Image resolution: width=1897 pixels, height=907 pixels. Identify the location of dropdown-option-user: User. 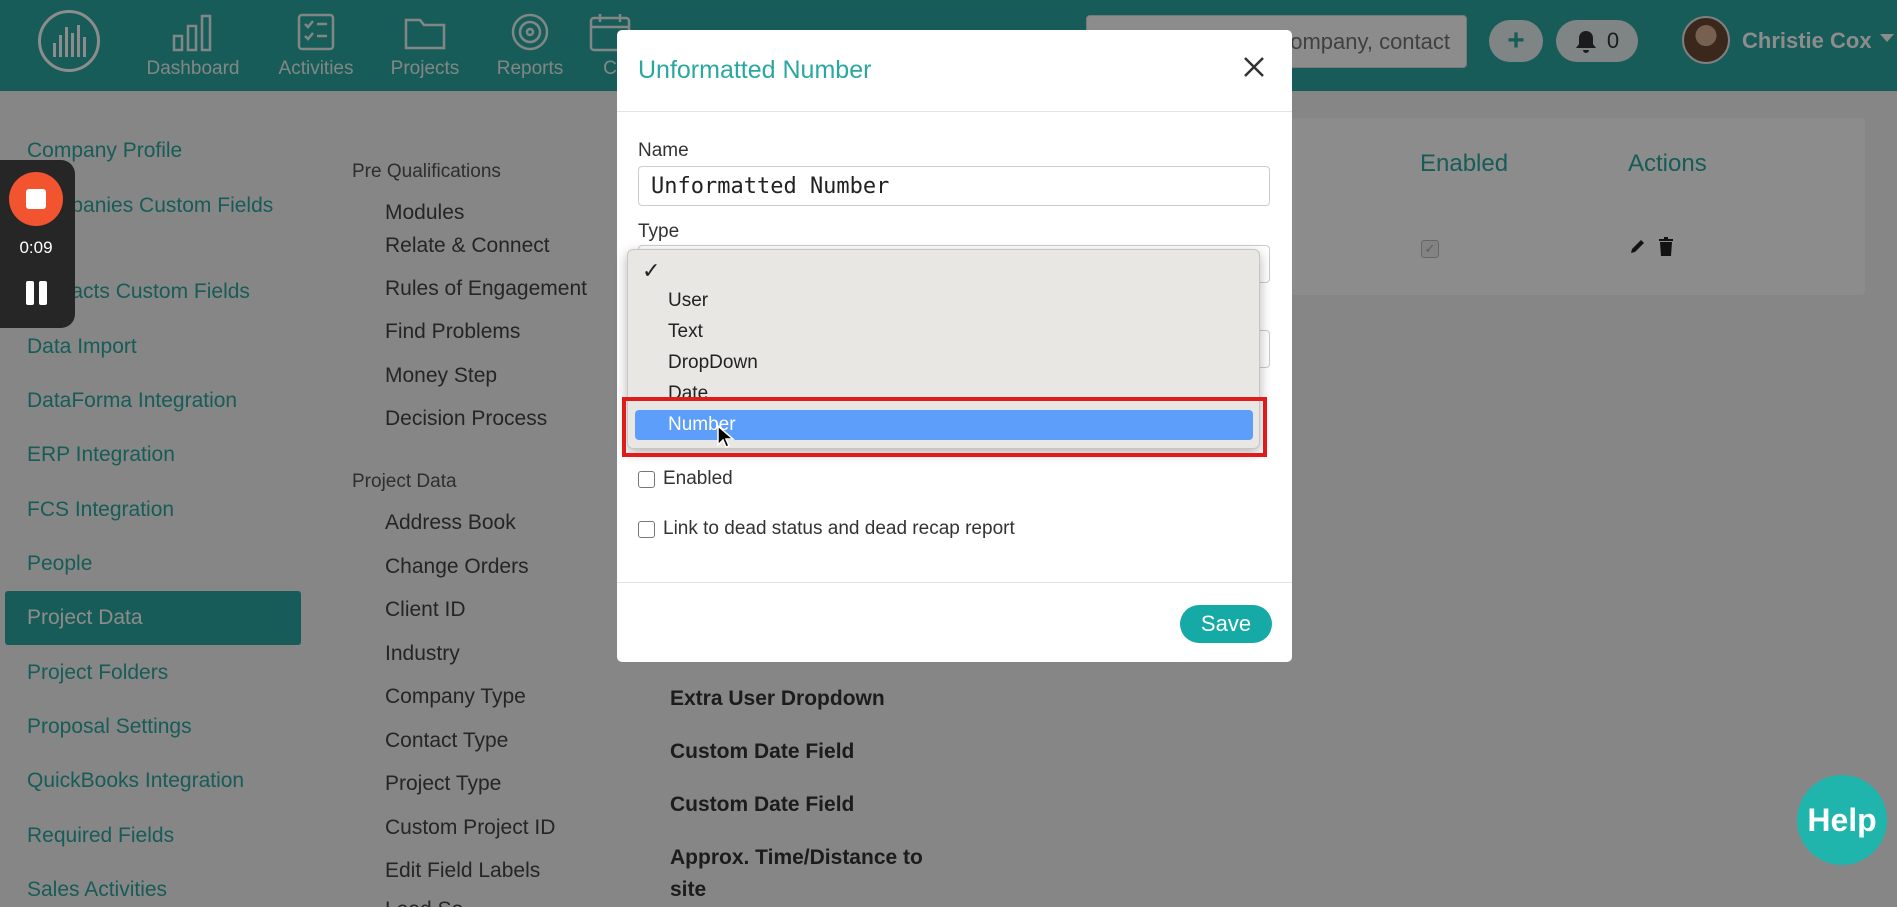
(944, 301).